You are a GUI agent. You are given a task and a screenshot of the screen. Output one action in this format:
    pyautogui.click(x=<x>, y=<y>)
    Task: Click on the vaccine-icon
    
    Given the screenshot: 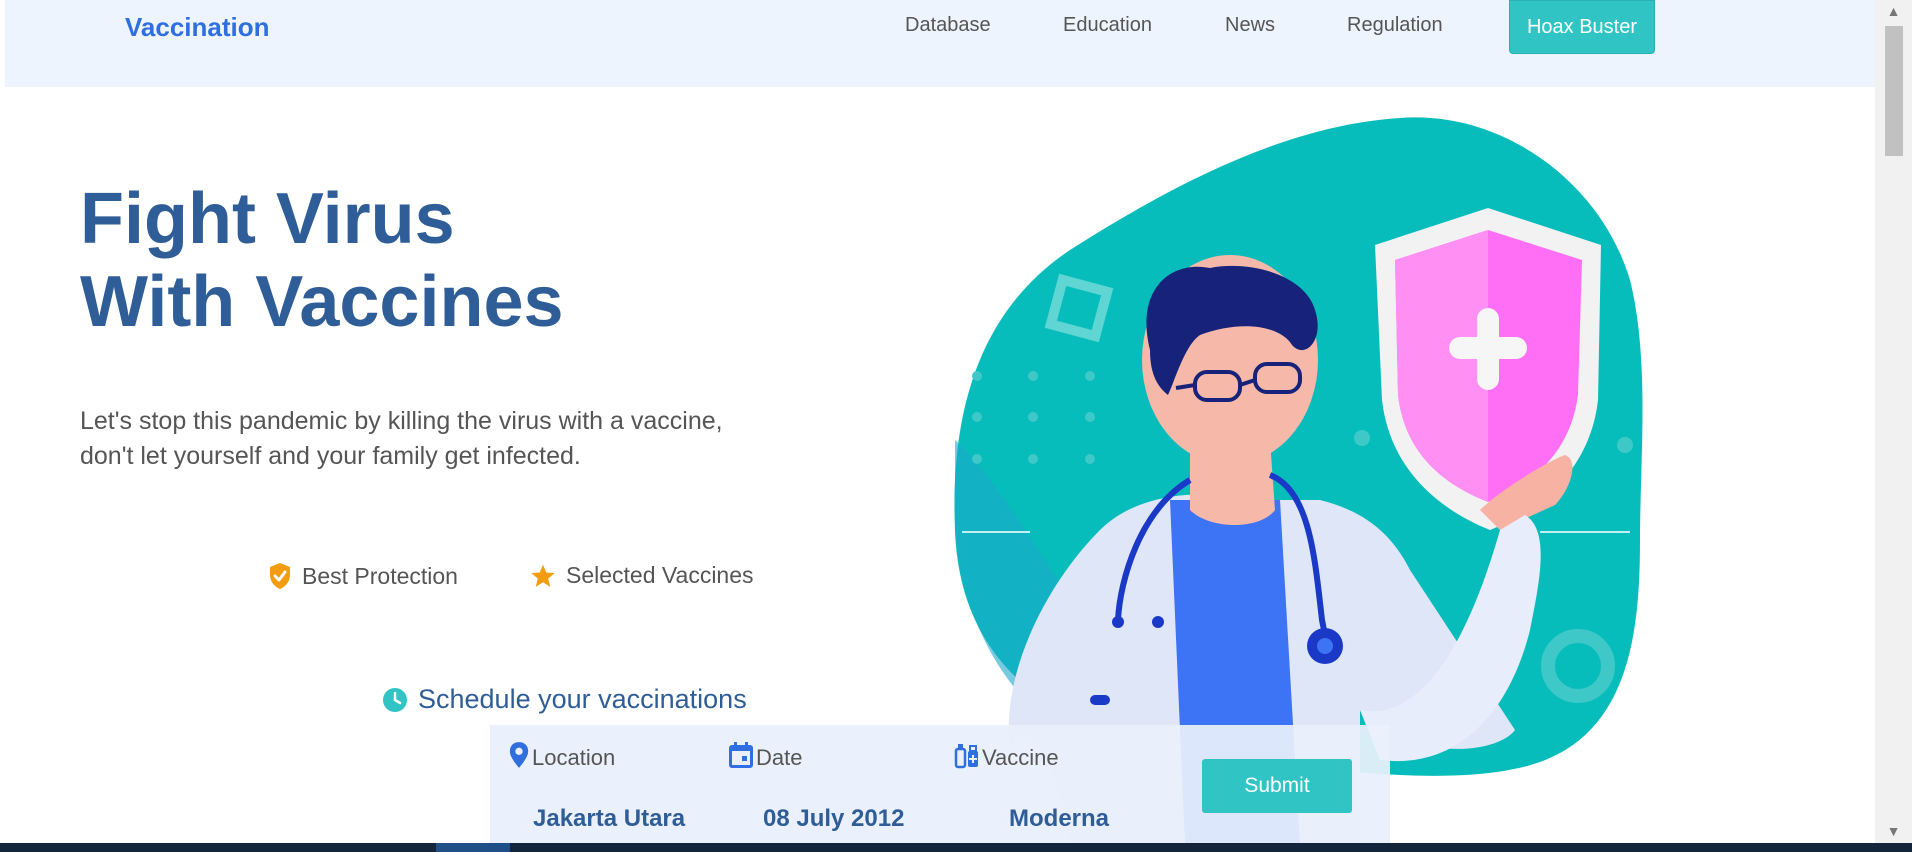 What is the action you would take?
    pyautogui.click(x=966, y=756)
    